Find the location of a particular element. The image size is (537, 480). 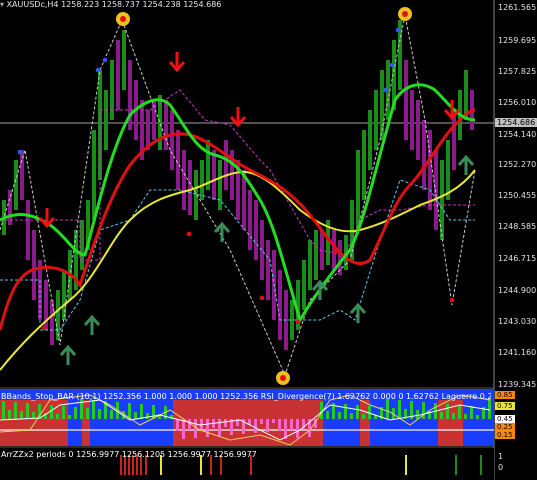

current-price-label: 1254.686 is located at coordinates (516, 122).